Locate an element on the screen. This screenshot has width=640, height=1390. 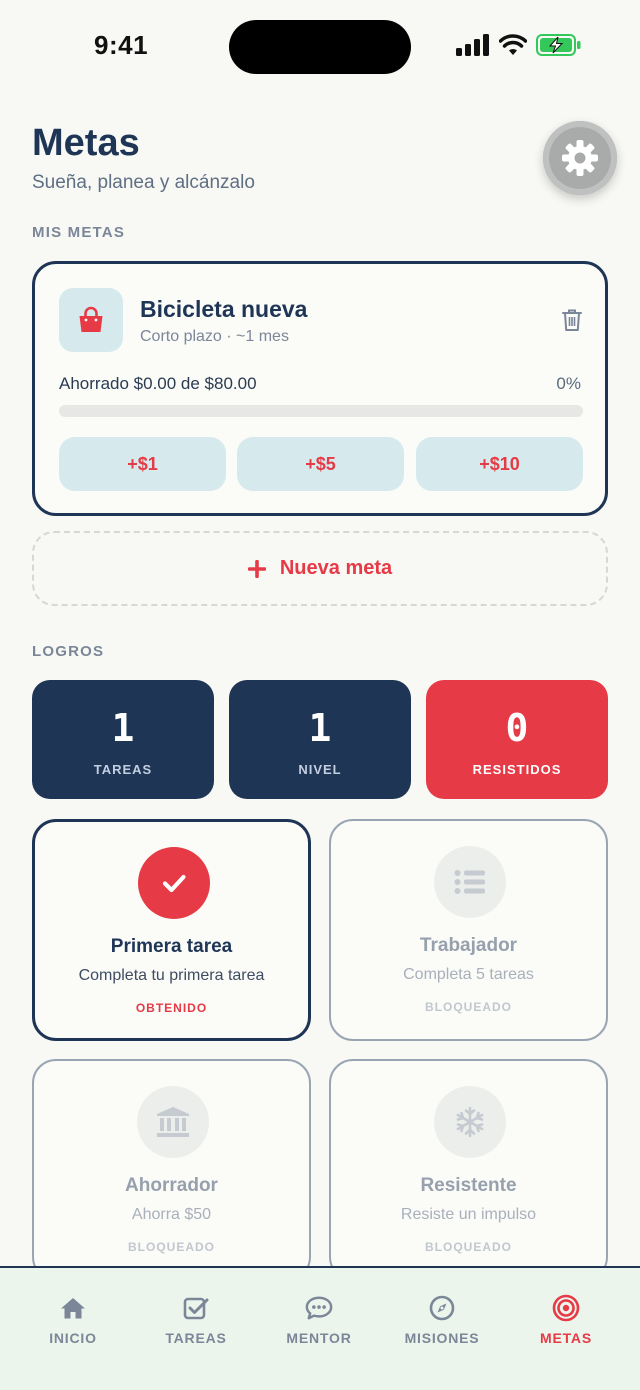
tab-bar: INICIO TAREAS MENTOR MISIONES METAS is located at coordinates (320, 1328).